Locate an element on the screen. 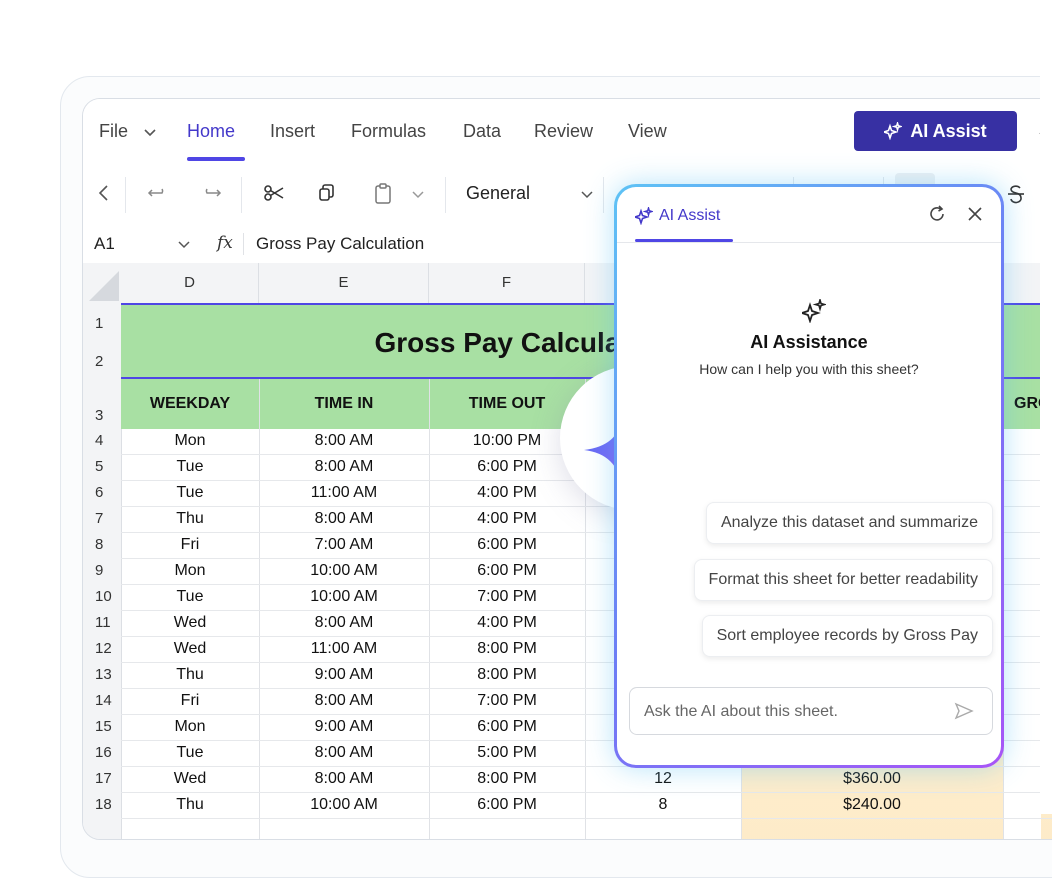 This screenshot has height=878, width=1052. cut-icon is located at coordinates (274, 195).